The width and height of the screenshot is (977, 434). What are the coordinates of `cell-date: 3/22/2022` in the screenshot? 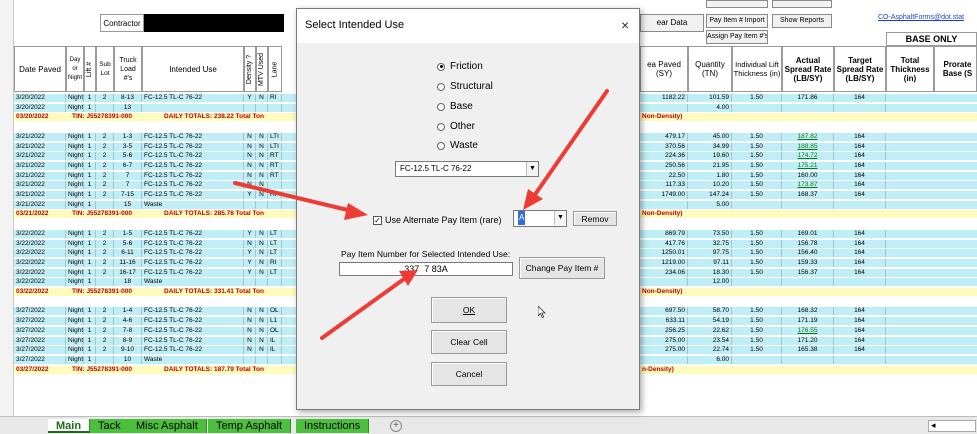 It's located at (40, 233).